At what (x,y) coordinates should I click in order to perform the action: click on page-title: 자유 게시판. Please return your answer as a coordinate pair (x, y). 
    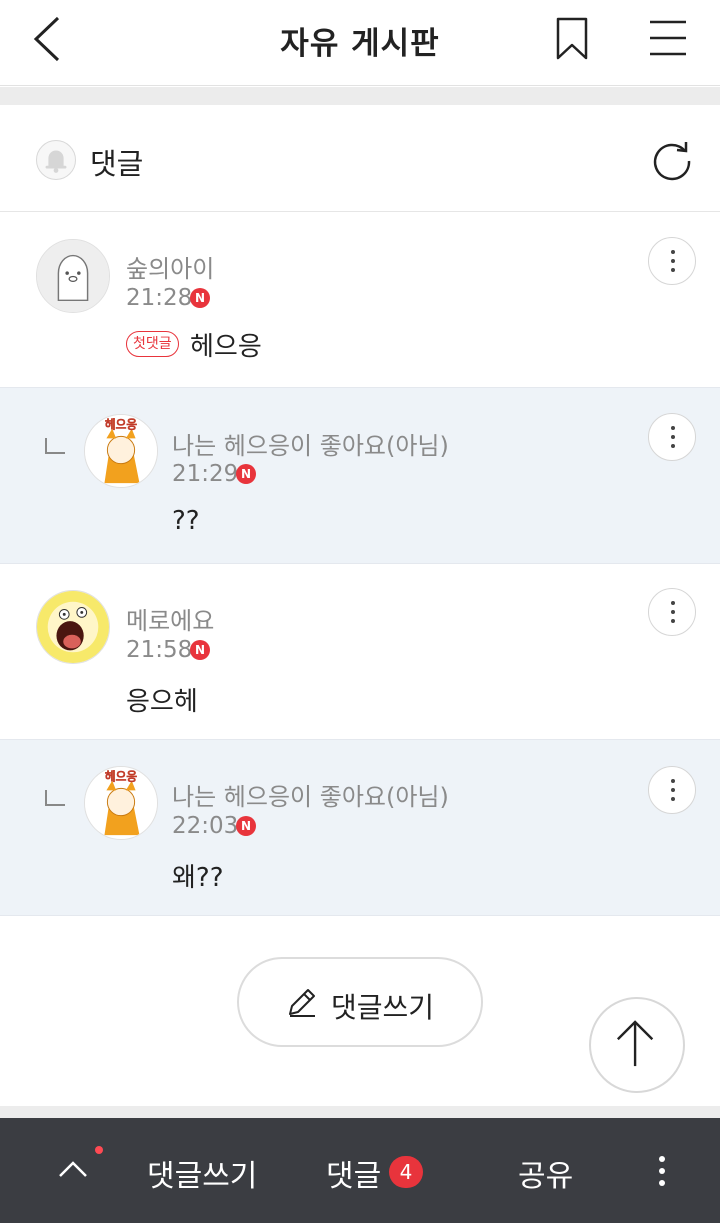
    Looking at the image, I should click on (360, 44).